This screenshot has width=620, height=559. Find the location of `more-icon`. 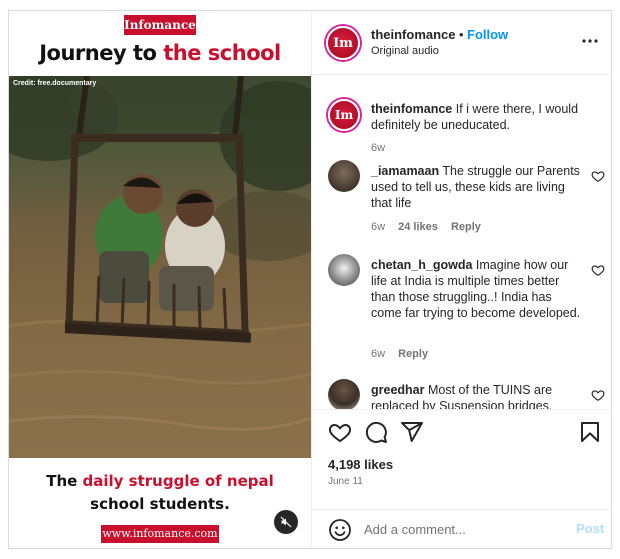

more-icon is located at coordinates (590, 41).